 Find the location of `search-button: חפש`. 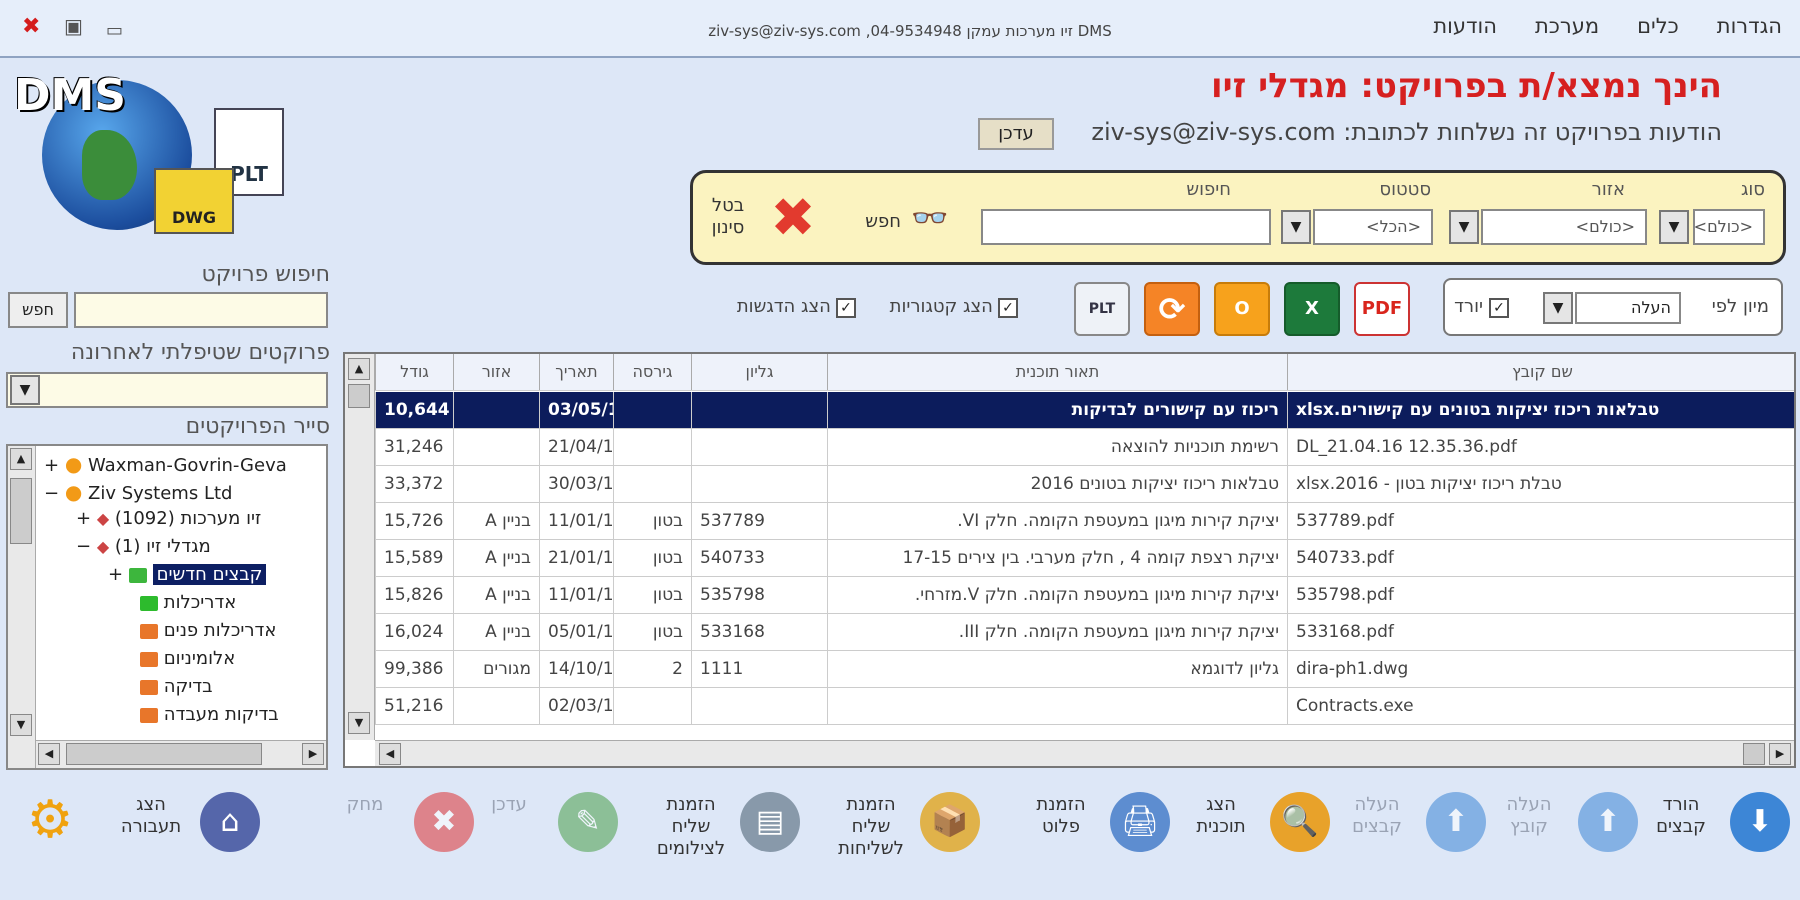

search-button: חפש is located at coordinates (883, 221).